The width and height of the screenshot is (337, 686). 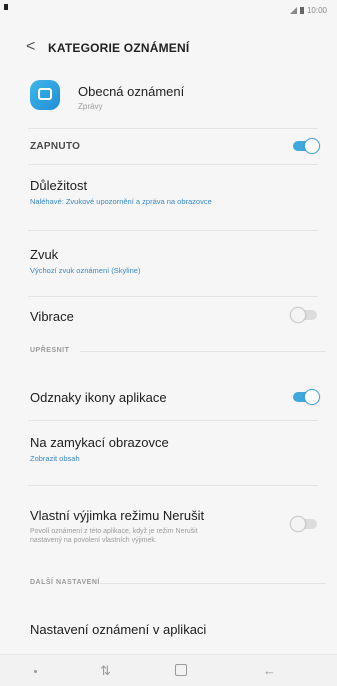 What do you see at coordinates (118, 629) in the screenshot?
I see `app-settings-title: Nastavení oznámení v aplikaci` at bounding box center [118, 629].